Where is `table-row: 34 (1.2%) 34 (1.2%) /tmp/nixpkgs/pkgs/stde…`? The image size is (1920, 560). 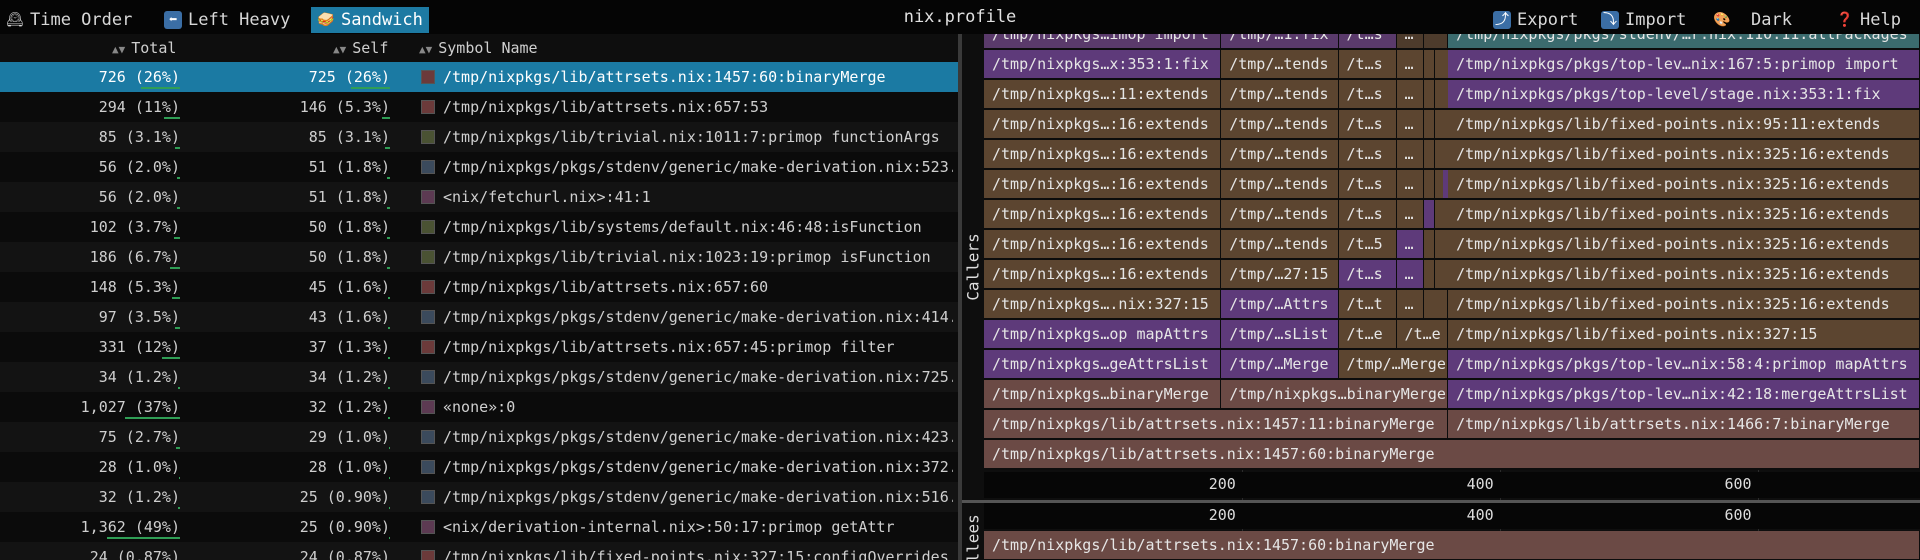
table-row: 34 (1.2%) 34 (1.2%) /tmp/nixpkgs/pkgs/stde… is located at coordinates (479, 377).